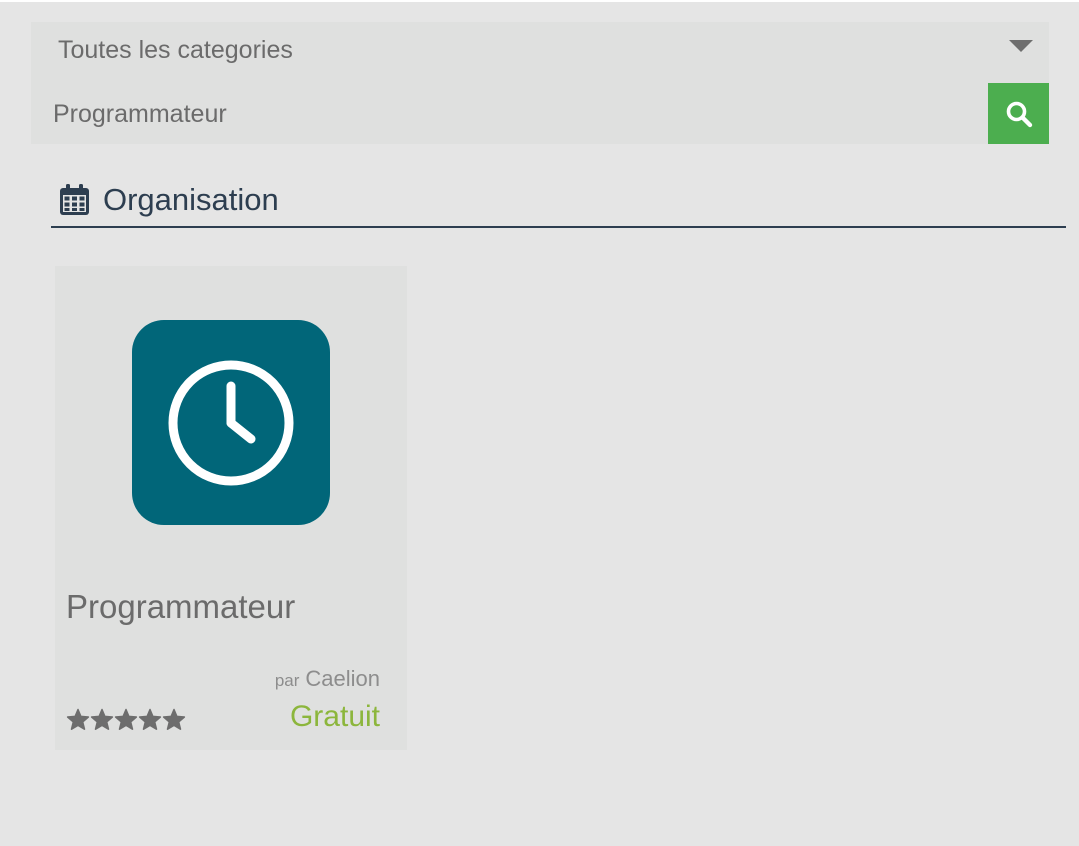 The height and width of the screenshot is (846, 1079). What do you see at coordinates (181, 606) in the screenshot?
I see `app-name: Programmateur` at bounding box center [181, 606].